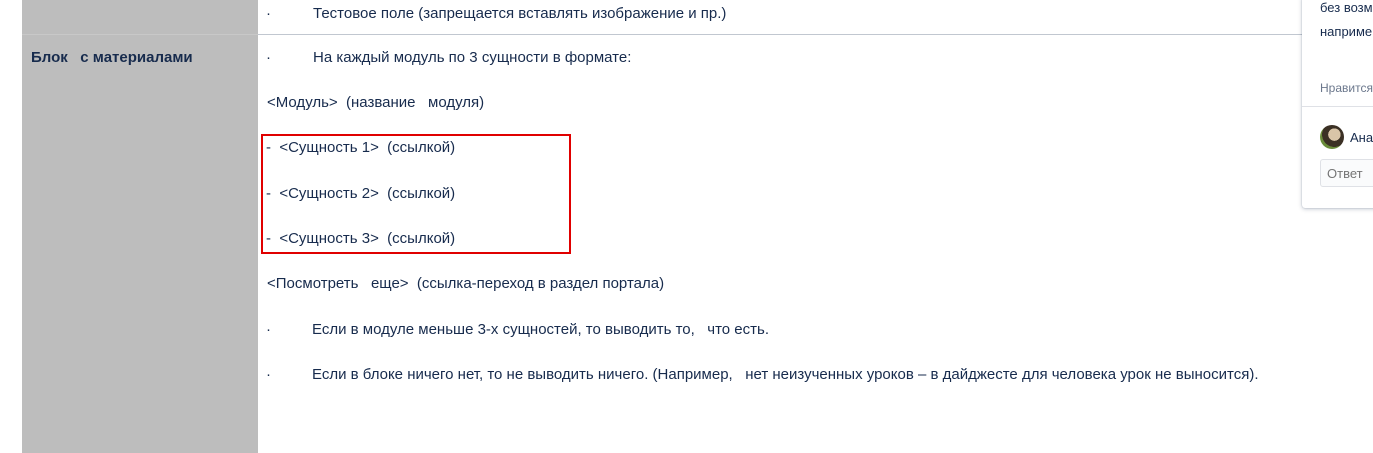  Describe the element at coordinates (140, 17) in the screenshot. I see `prev-row-label-cell` at that location.